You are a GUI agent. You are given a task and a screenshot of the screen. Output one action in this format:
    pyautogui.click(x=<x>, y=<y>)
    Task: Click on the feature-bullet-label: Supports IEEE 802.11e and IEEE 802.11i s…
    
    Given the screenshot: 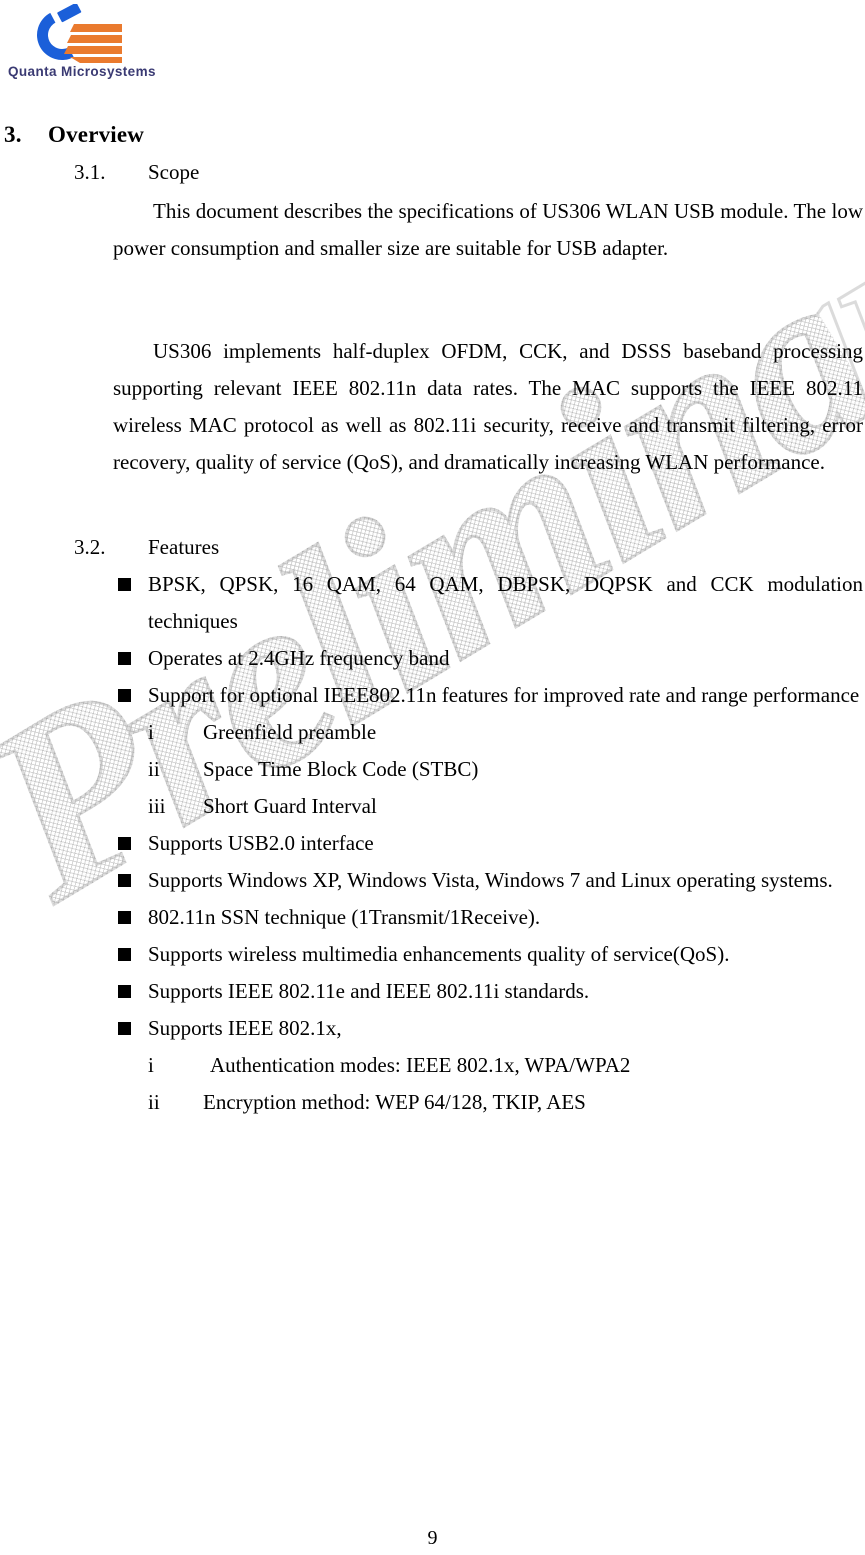 What is the action you would take?
    pyautogui.click(x=369, y=991)
    